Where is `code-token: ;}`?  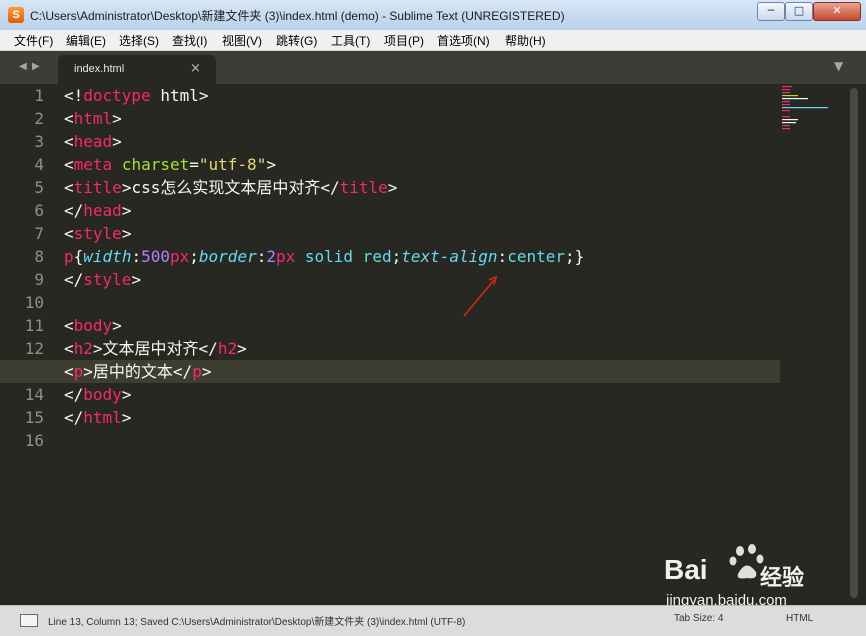 code-token: ;} is located at coordinates (574, 256).